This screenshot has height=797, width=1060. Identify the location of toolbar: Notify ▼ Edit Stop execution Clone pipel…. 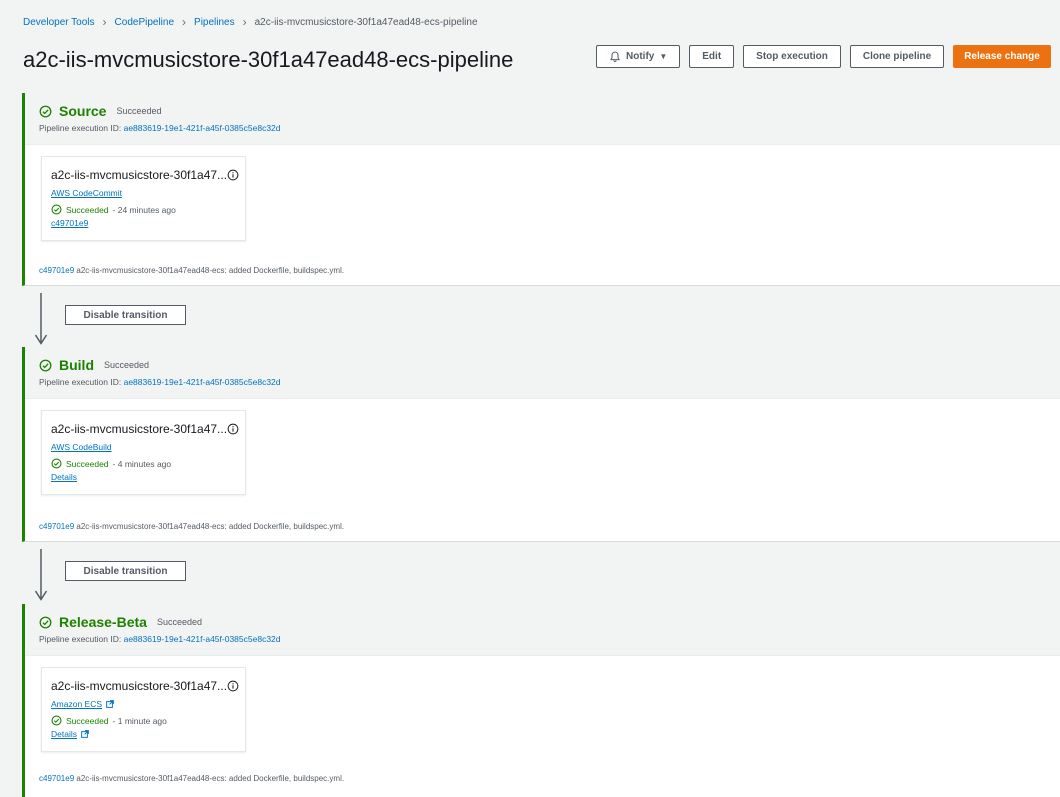
(823, 56).